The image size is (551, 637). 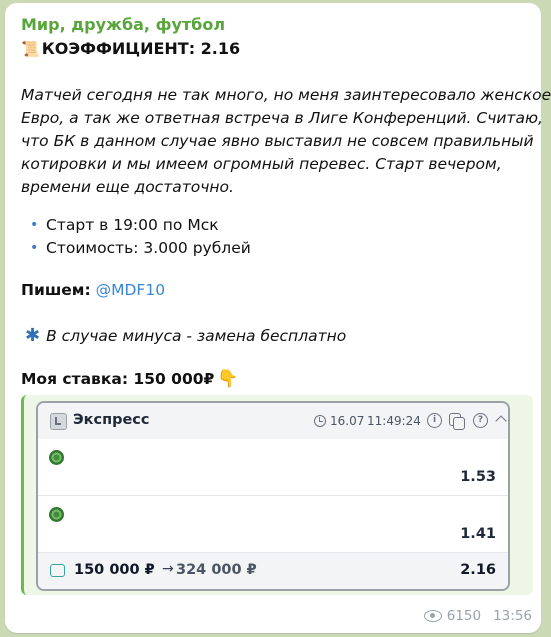 What do you see at coordinates (130, 290) in the screenshot?
I see `contact-handle-link: @MDF10` at bounding box center [130, 290].